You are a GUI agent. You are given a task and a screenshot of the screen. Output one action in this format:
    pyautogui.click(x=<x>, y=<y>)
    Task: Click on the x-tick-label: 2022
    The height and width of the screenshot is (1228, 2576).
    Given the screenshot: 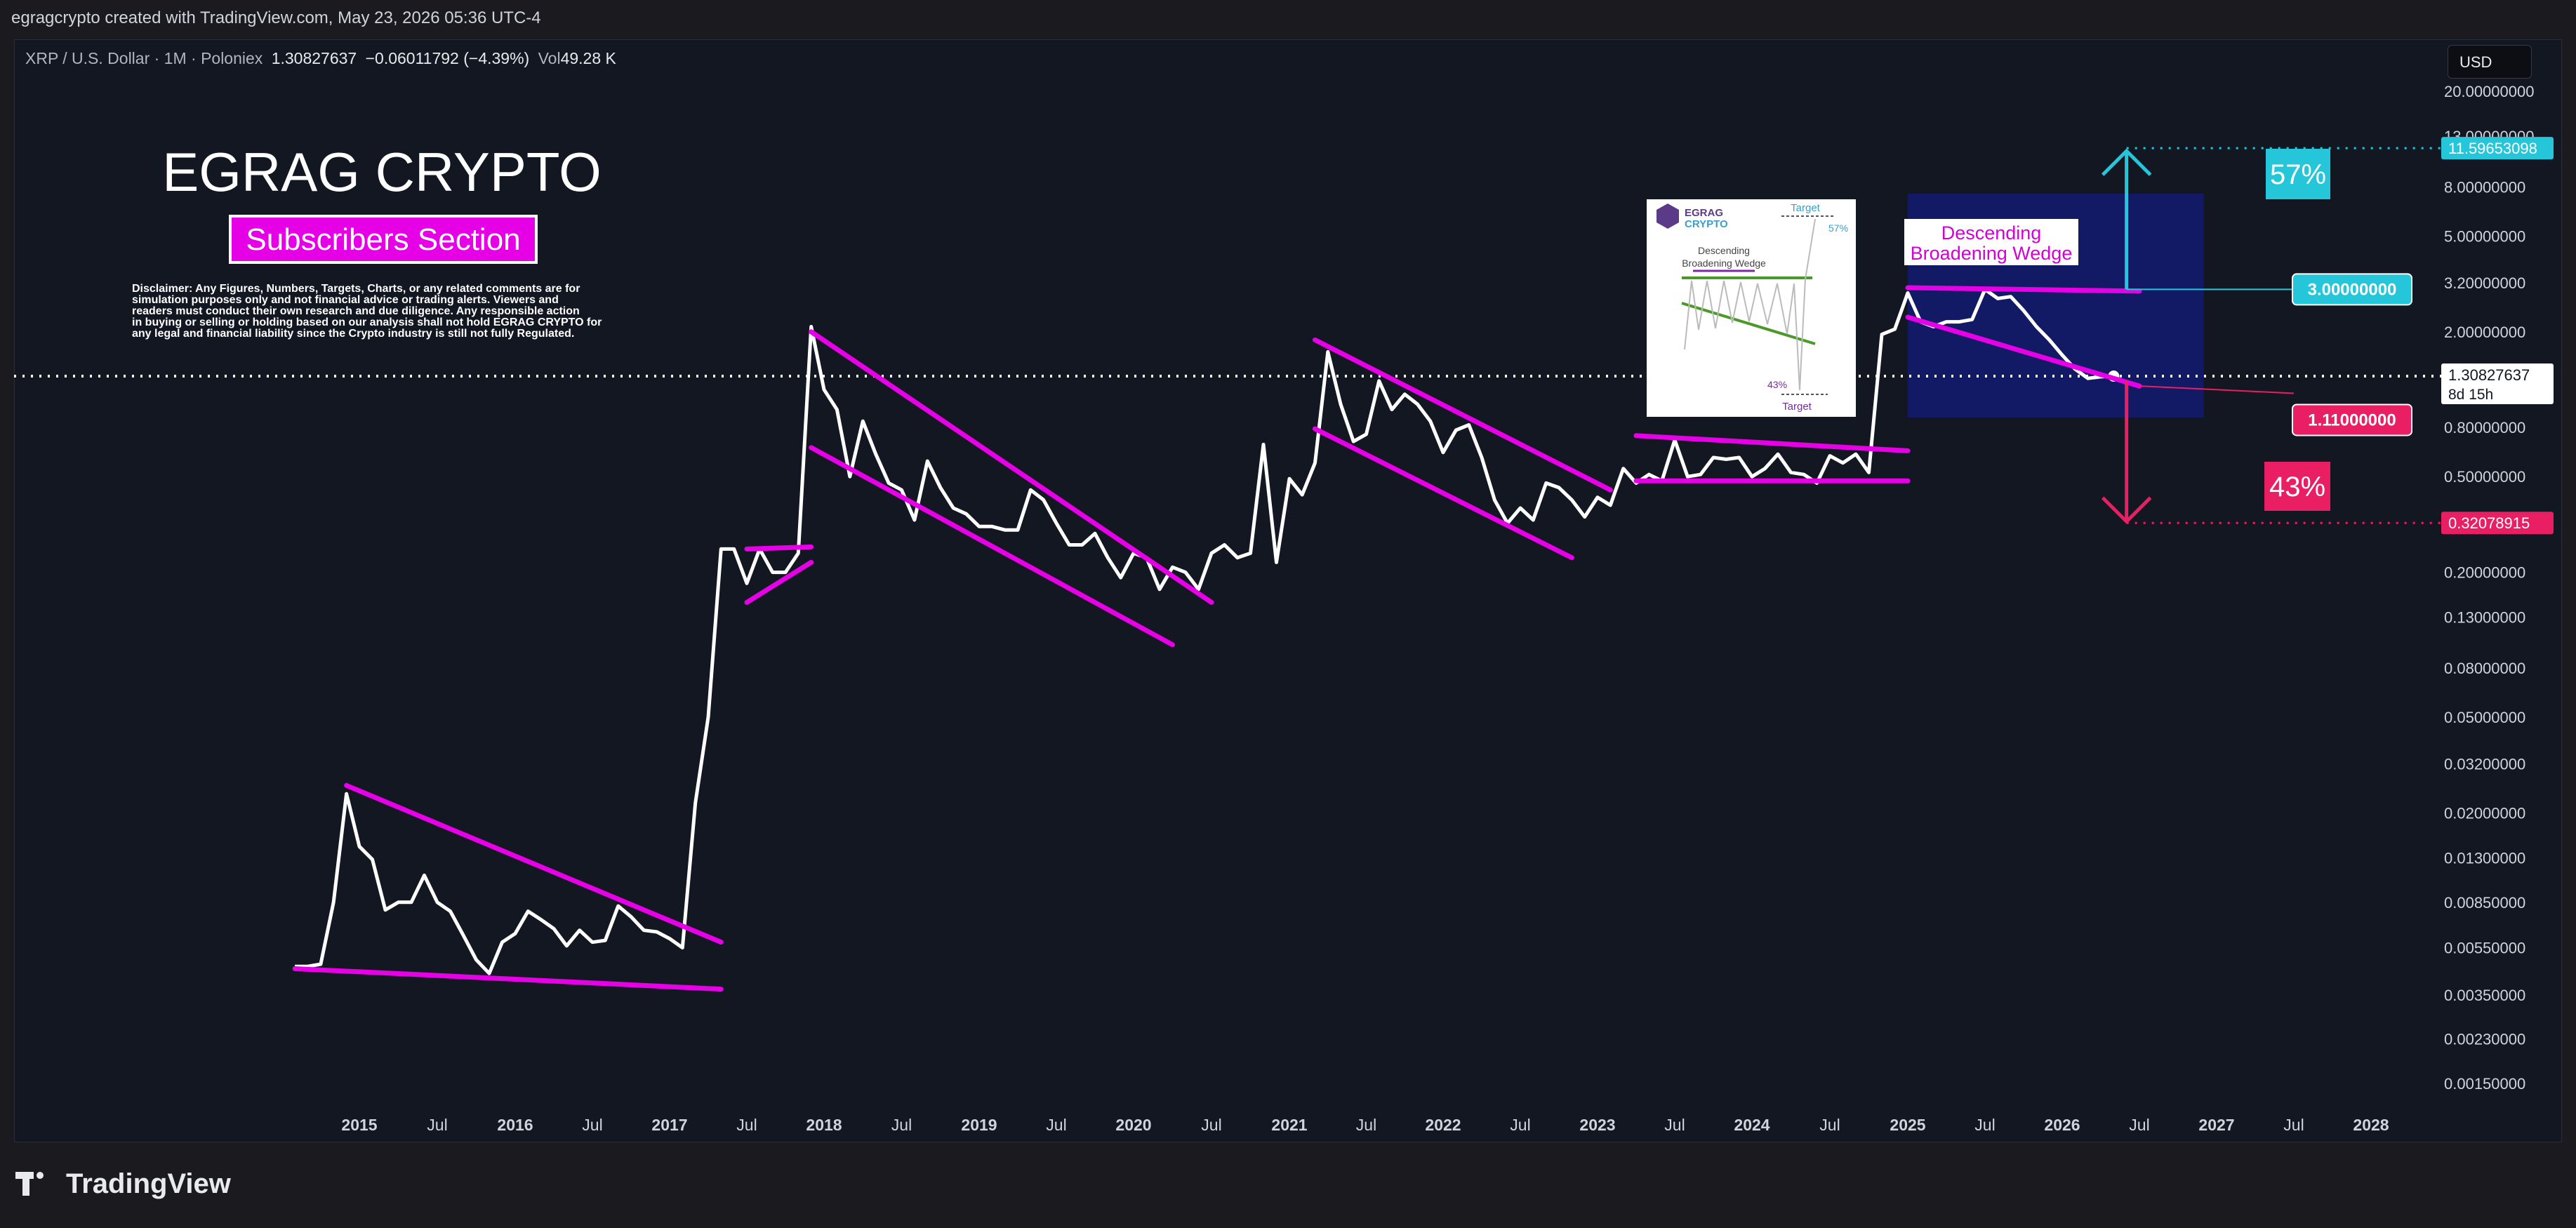 What is the action you would take?
    pyautogui.click(x=1443, y=1125)
    